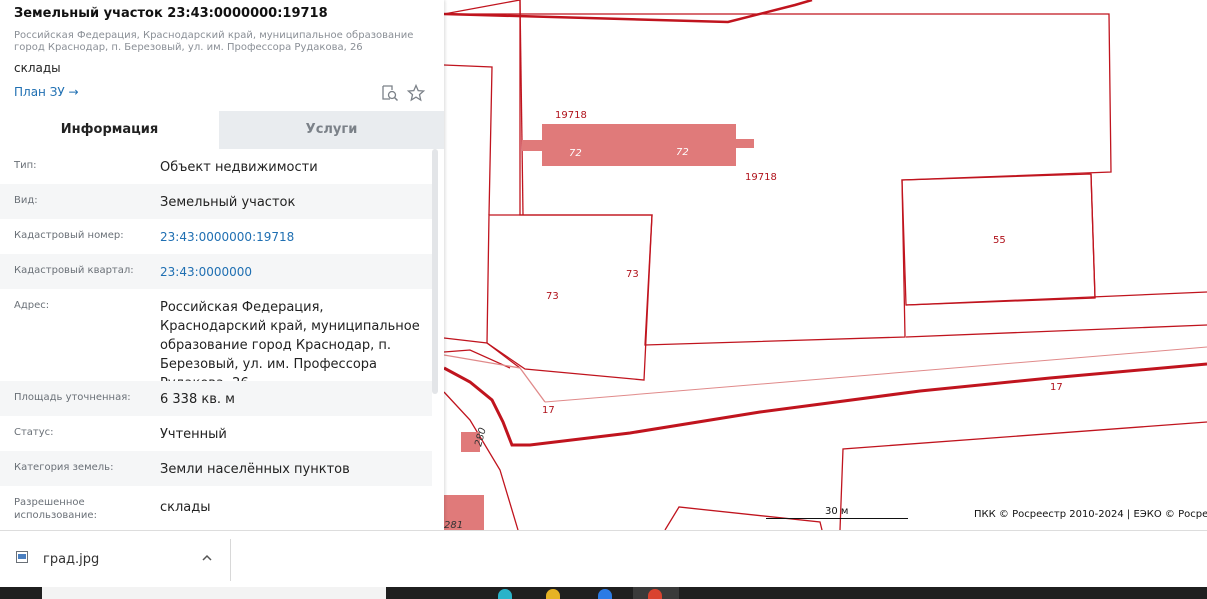 The image size is (1207, 599). I want to click on info-key: Кадастровый номер:, so click(69, 235).